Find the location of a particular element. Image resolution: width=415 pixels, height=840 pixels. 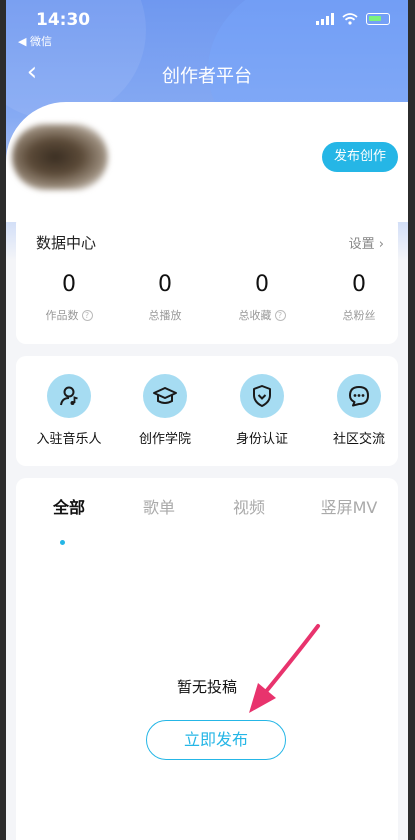

works-tabs: 全部 歌单 视频 竖屏MV is located at coordinates (207, 519).